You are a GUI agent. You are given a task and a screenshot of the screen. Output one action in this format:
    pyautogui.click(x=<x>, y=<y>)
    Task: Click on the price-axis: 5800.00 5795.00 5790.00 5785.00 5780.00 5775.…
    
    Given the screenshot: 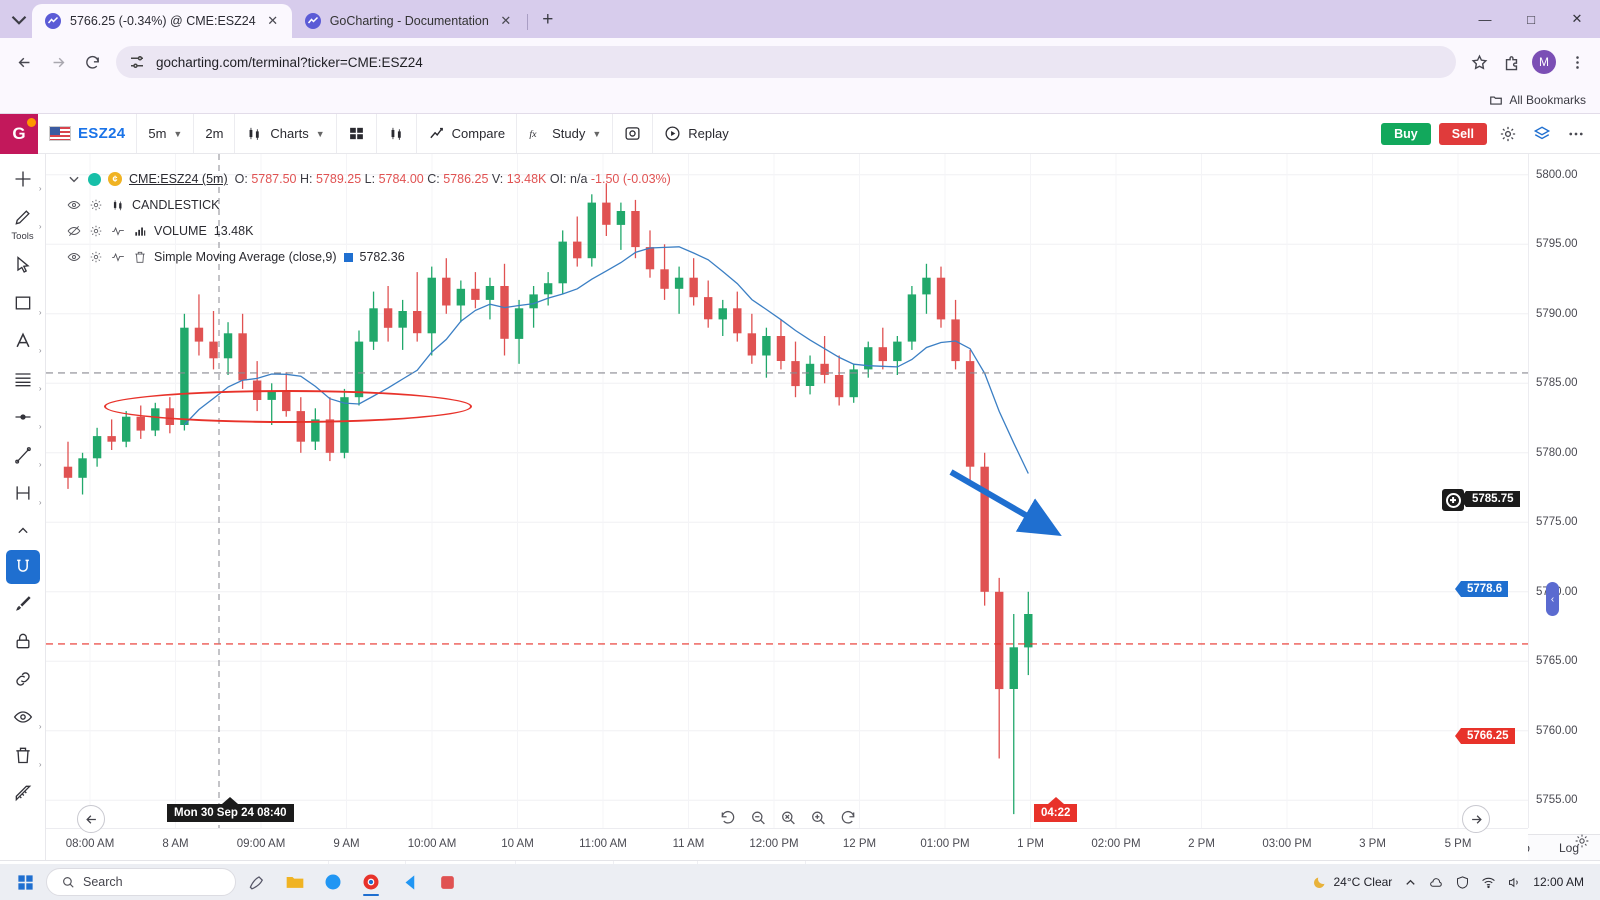 What is the action you would take?
    pyautogui.click(x=1564, y=491)
    